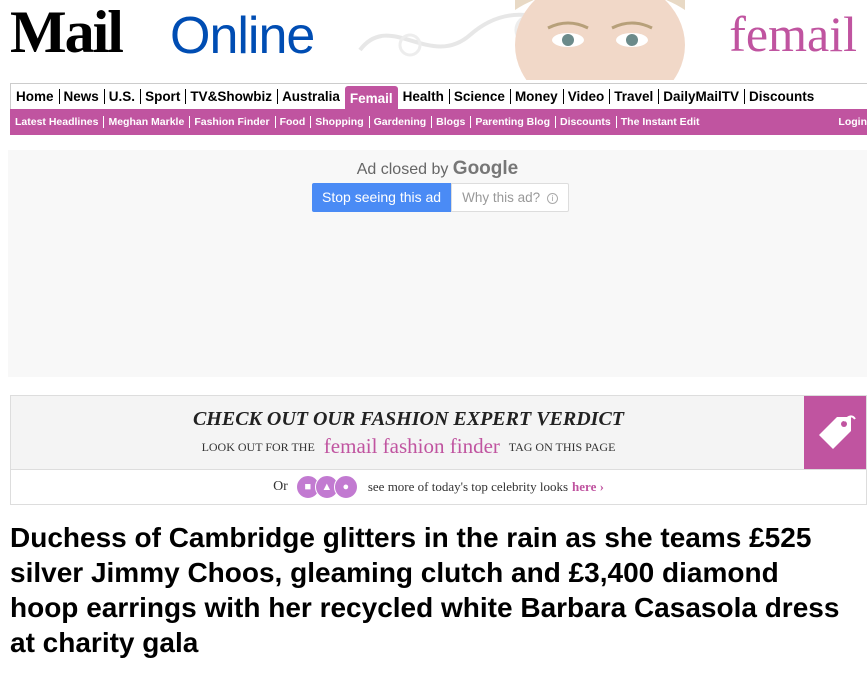 This screenshot has width=867, height=674. Describe the element at coordinates (536, 96) in the screenshot. I see `nav-item-money: Money` at that location.